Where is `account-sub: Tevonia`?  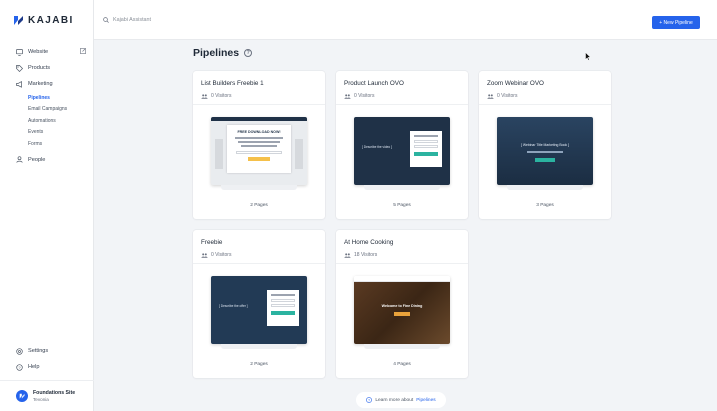 account-sub: Tevonia is located at coordinates (41, 399).